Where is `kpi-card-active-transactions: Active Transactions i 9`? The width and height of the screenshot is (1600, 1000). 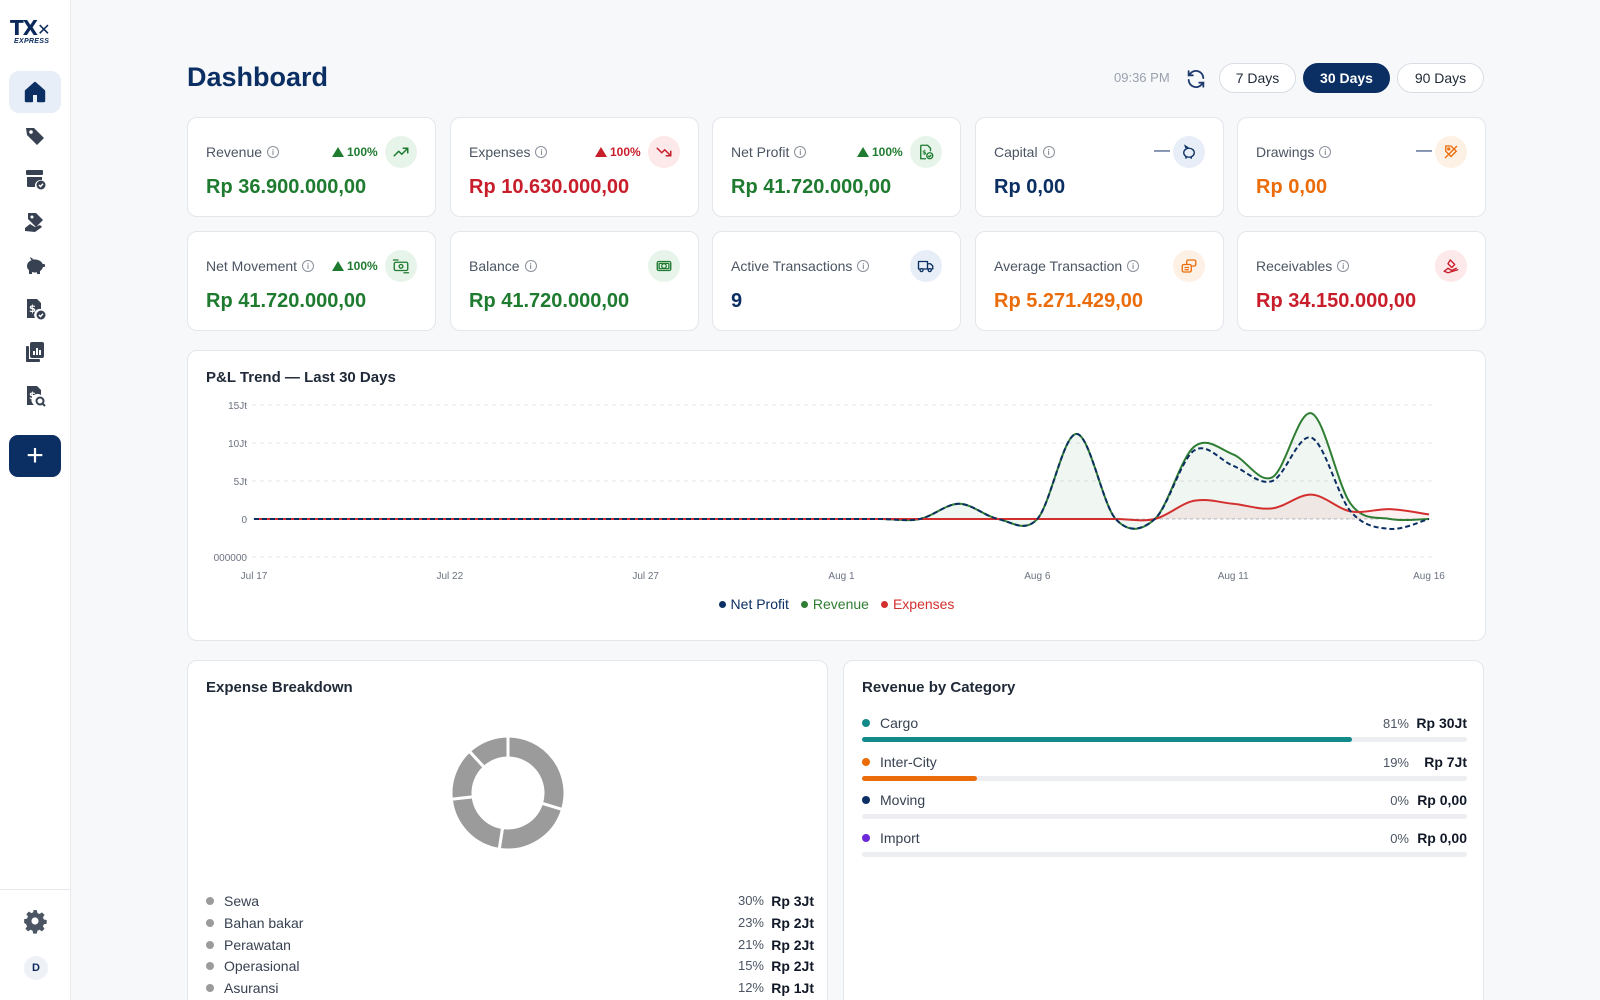 kpi-card-active-transactions: Active Transactions i 9 is located at coordinates (836, 281).